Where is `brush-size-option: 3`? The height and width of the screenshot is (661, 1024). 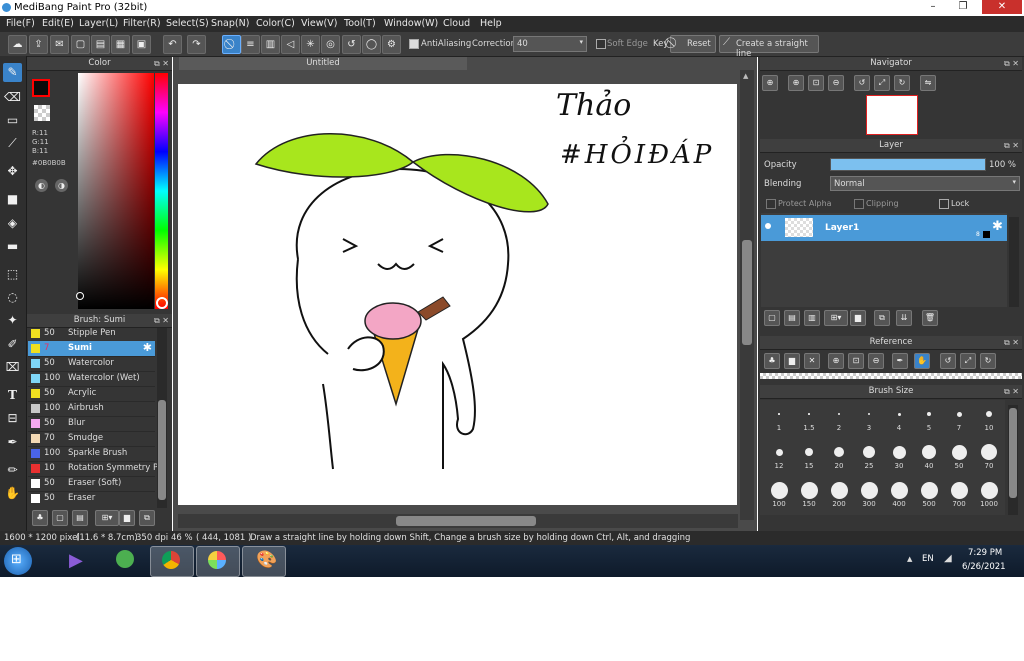 brush-size-option: 3 is located at coordinates (869, 418).